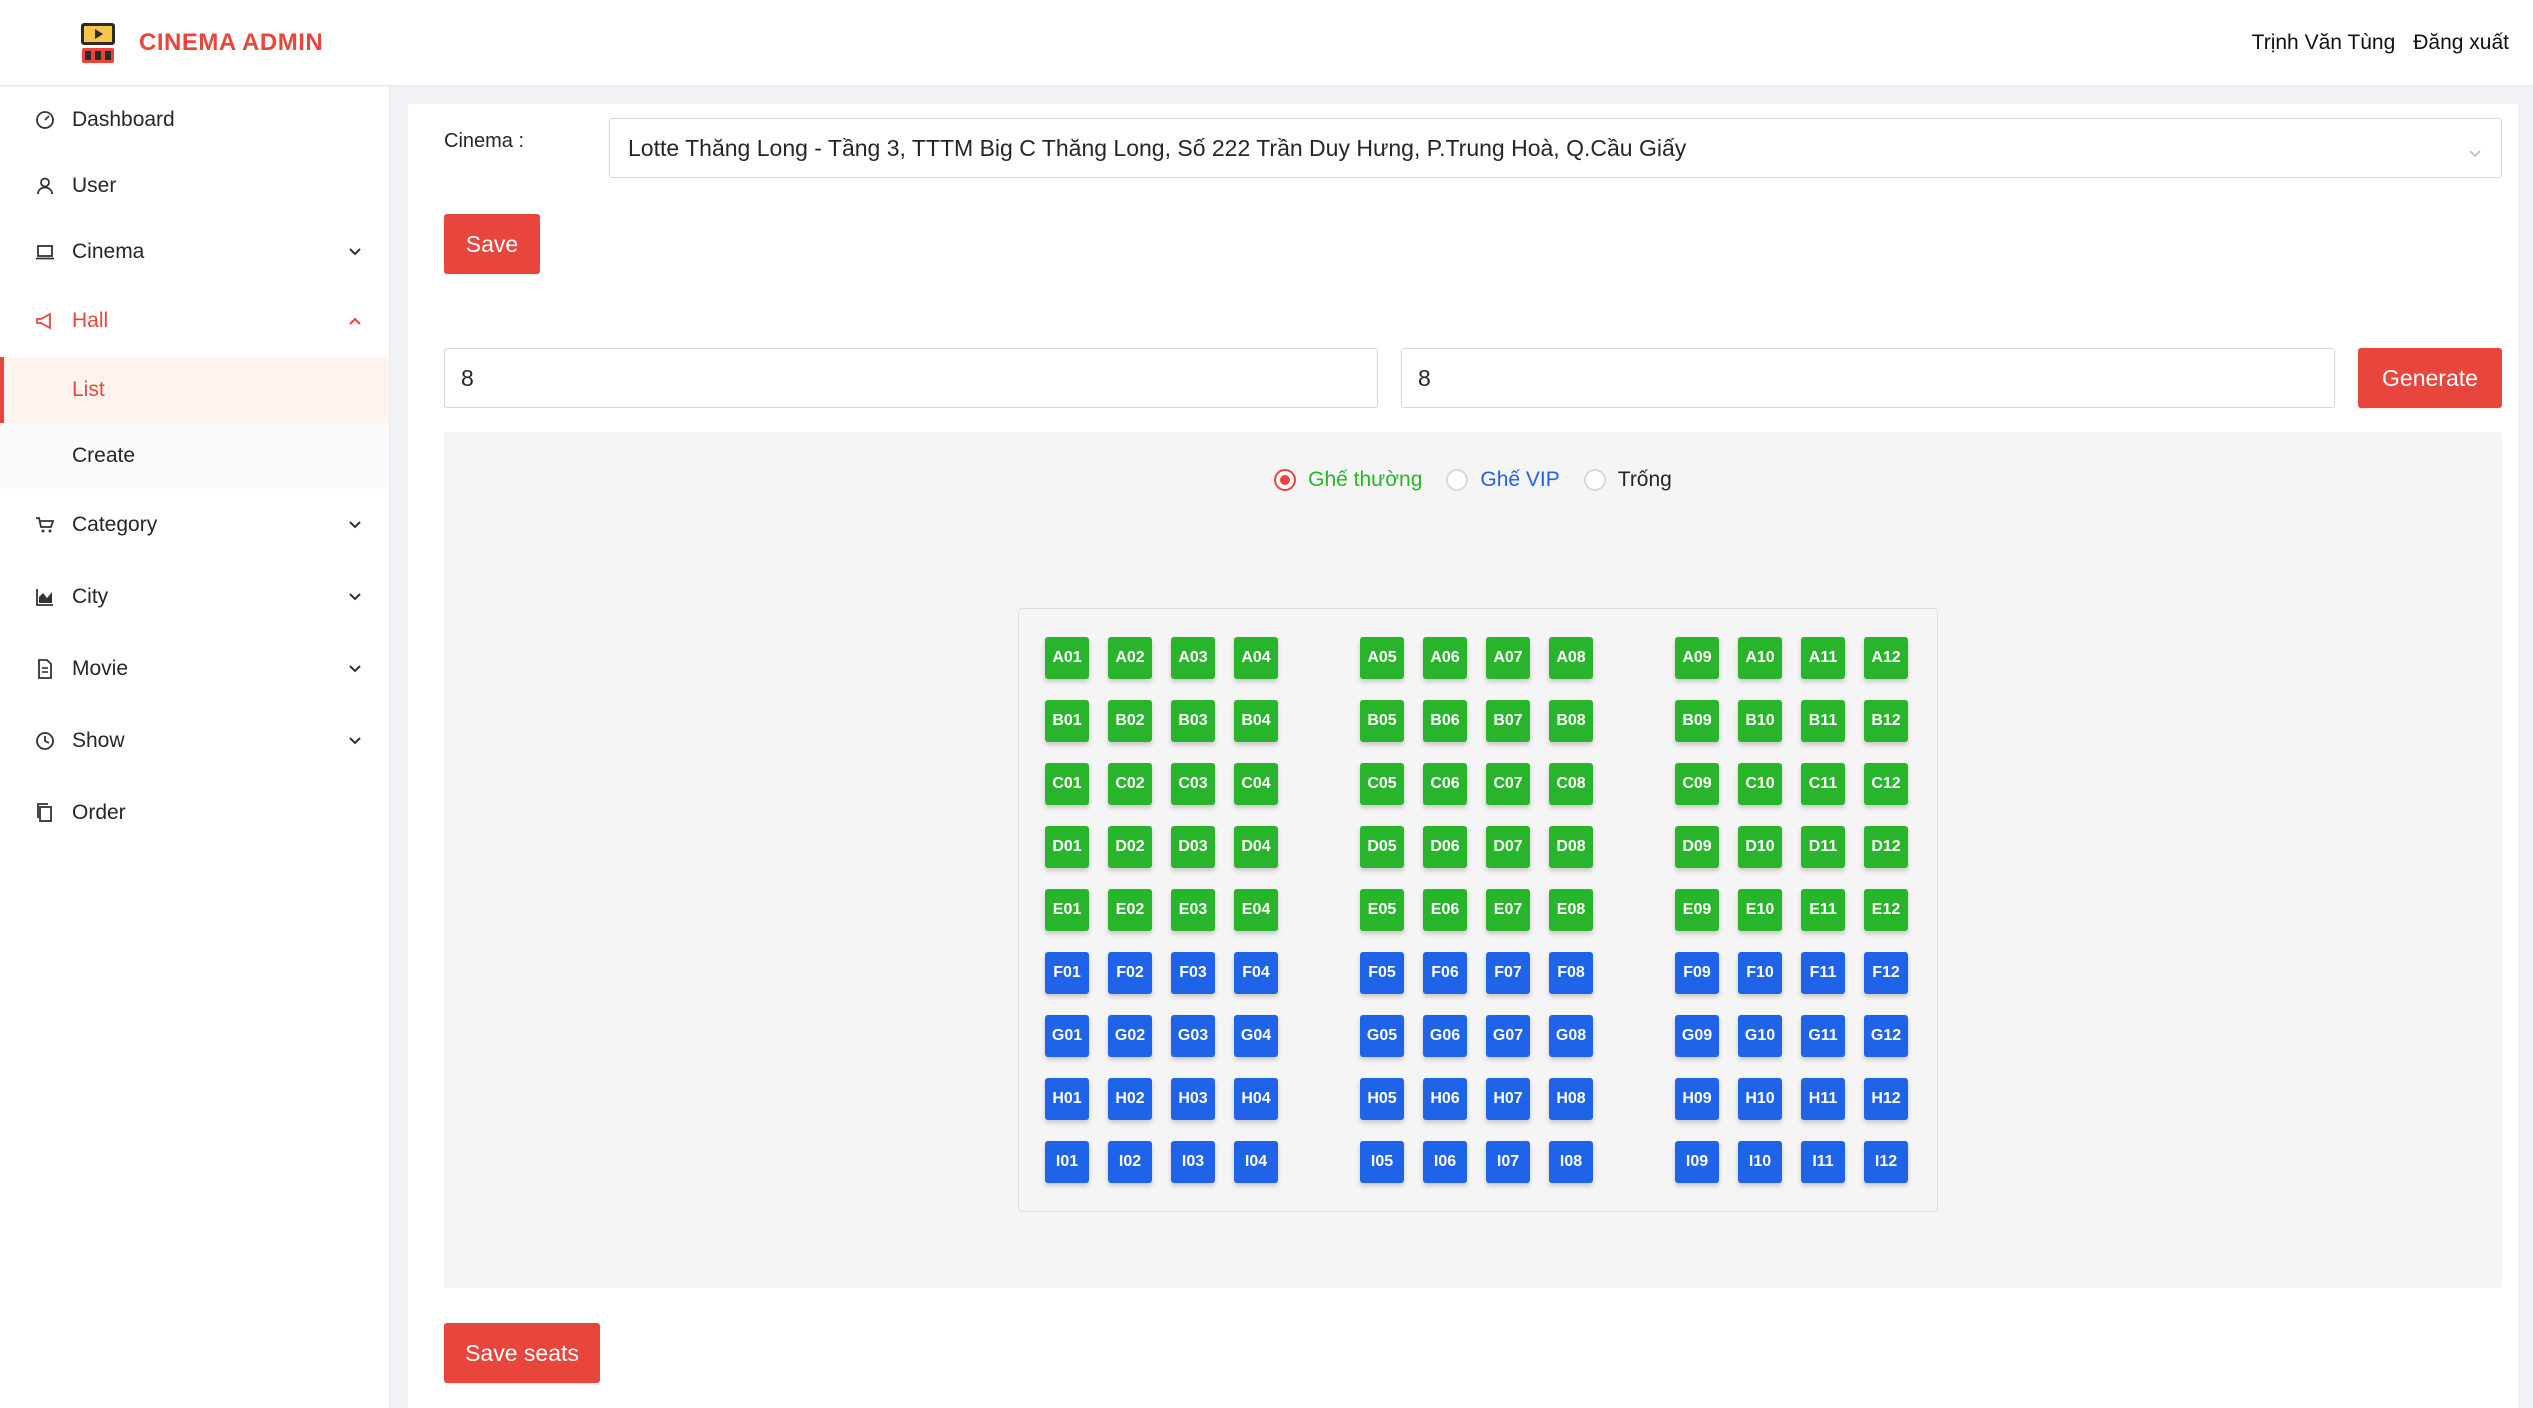  What do you see at coordinates (1627, 480) in the screenshot?
I see `radio-empty-seat: Trống` at bounding box center [1627, 480].